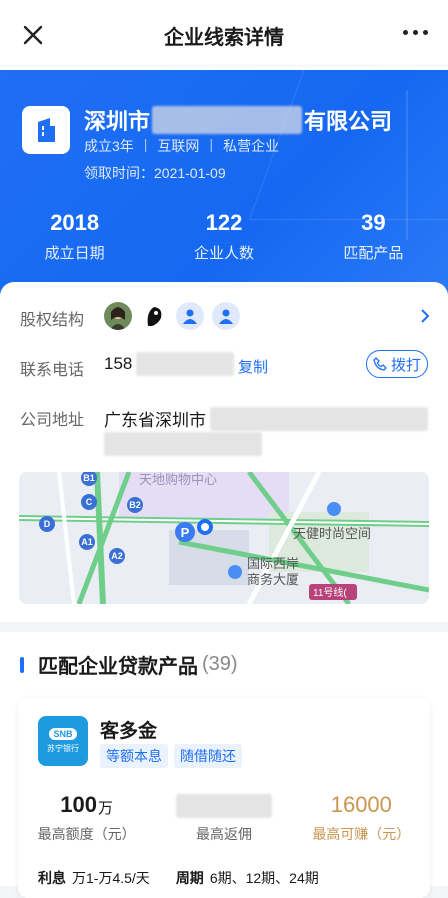 The image size is (448, 898). What do you see at coordinates (373, 236) in the screenshot?
I see `stat-products: 39 匹配产品` at bounding box center [373, 236].